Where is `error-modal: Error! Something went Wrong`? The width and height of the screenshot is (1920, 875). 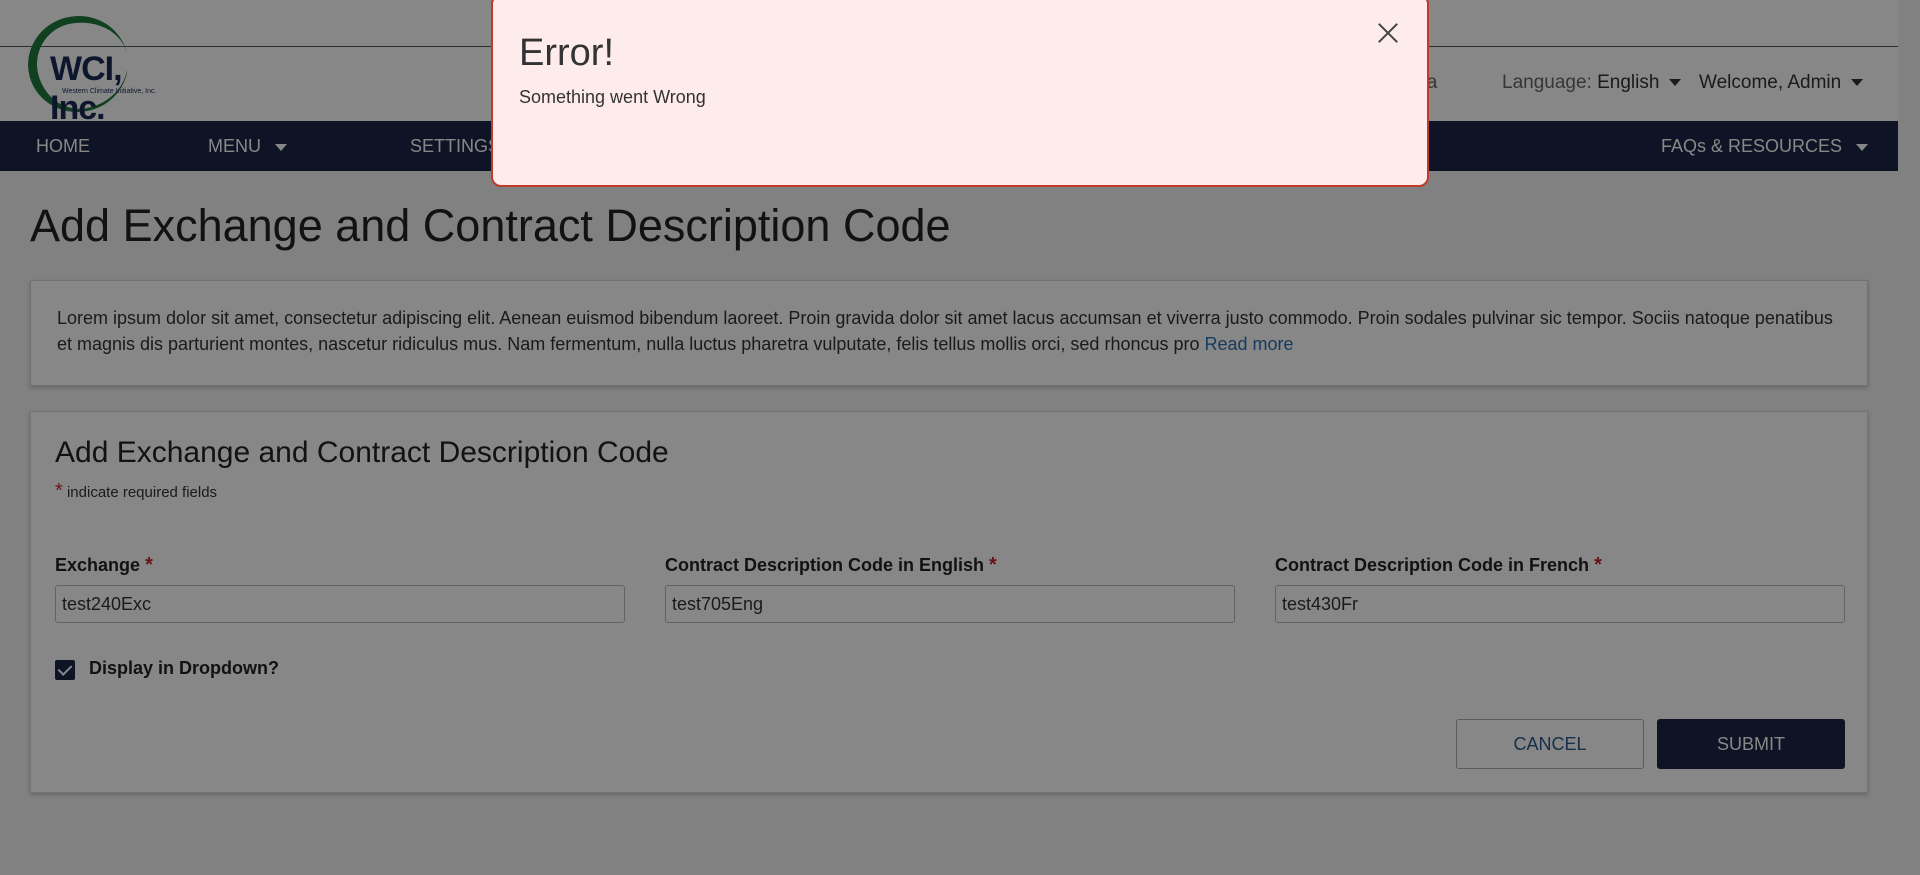
error-modal: Error! Something went Wrong is located at coordinates (960, 93).